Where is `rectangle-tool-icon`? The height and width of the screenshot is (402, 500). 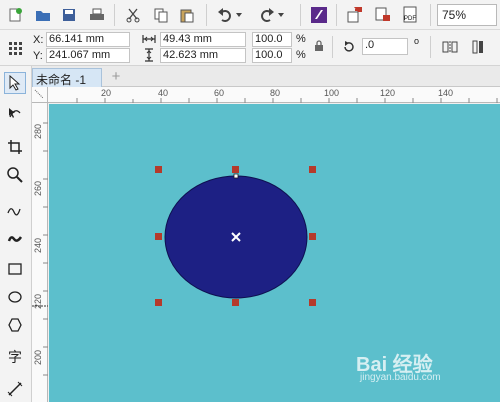
rectangle-tool-icon is located at coordinates (15, 269).